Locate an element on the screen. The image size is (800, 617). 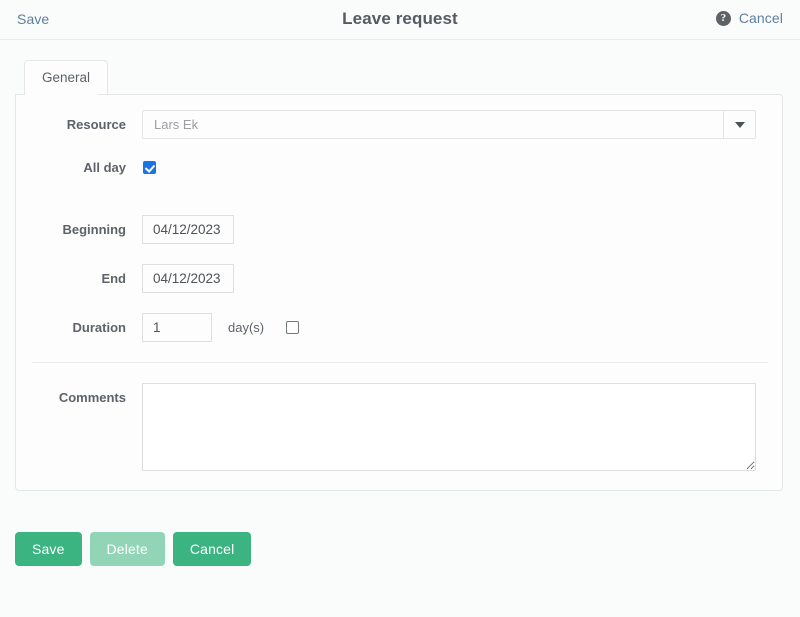
section-divider is located at coordinates (400, 362).